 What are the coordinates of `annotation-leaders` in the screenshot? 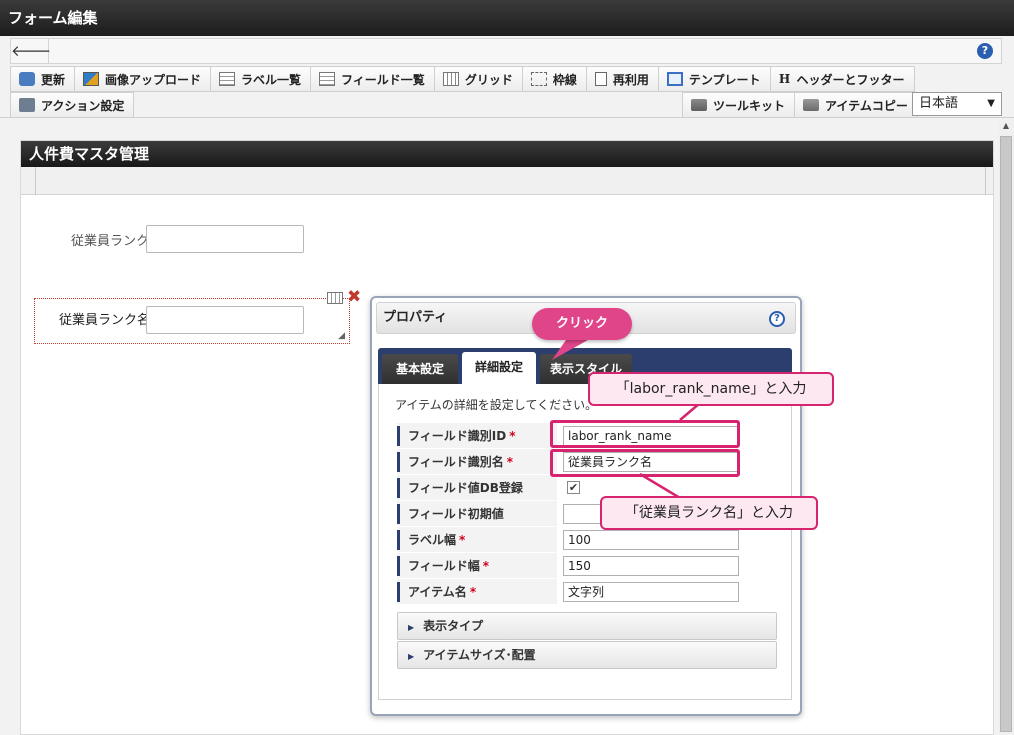 It's located at (626, 420).